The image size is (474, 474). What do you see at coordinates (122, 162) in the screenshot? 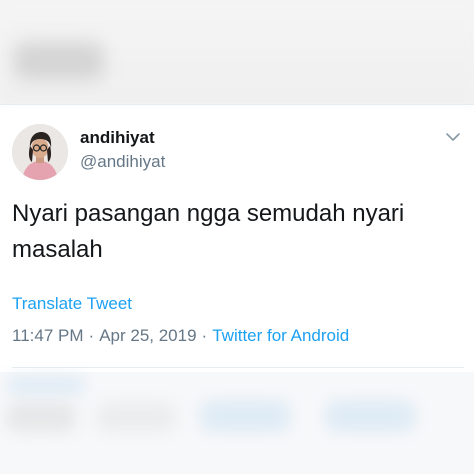
I see `user-handle: @andihiyat` at bounding box center [122, 162].